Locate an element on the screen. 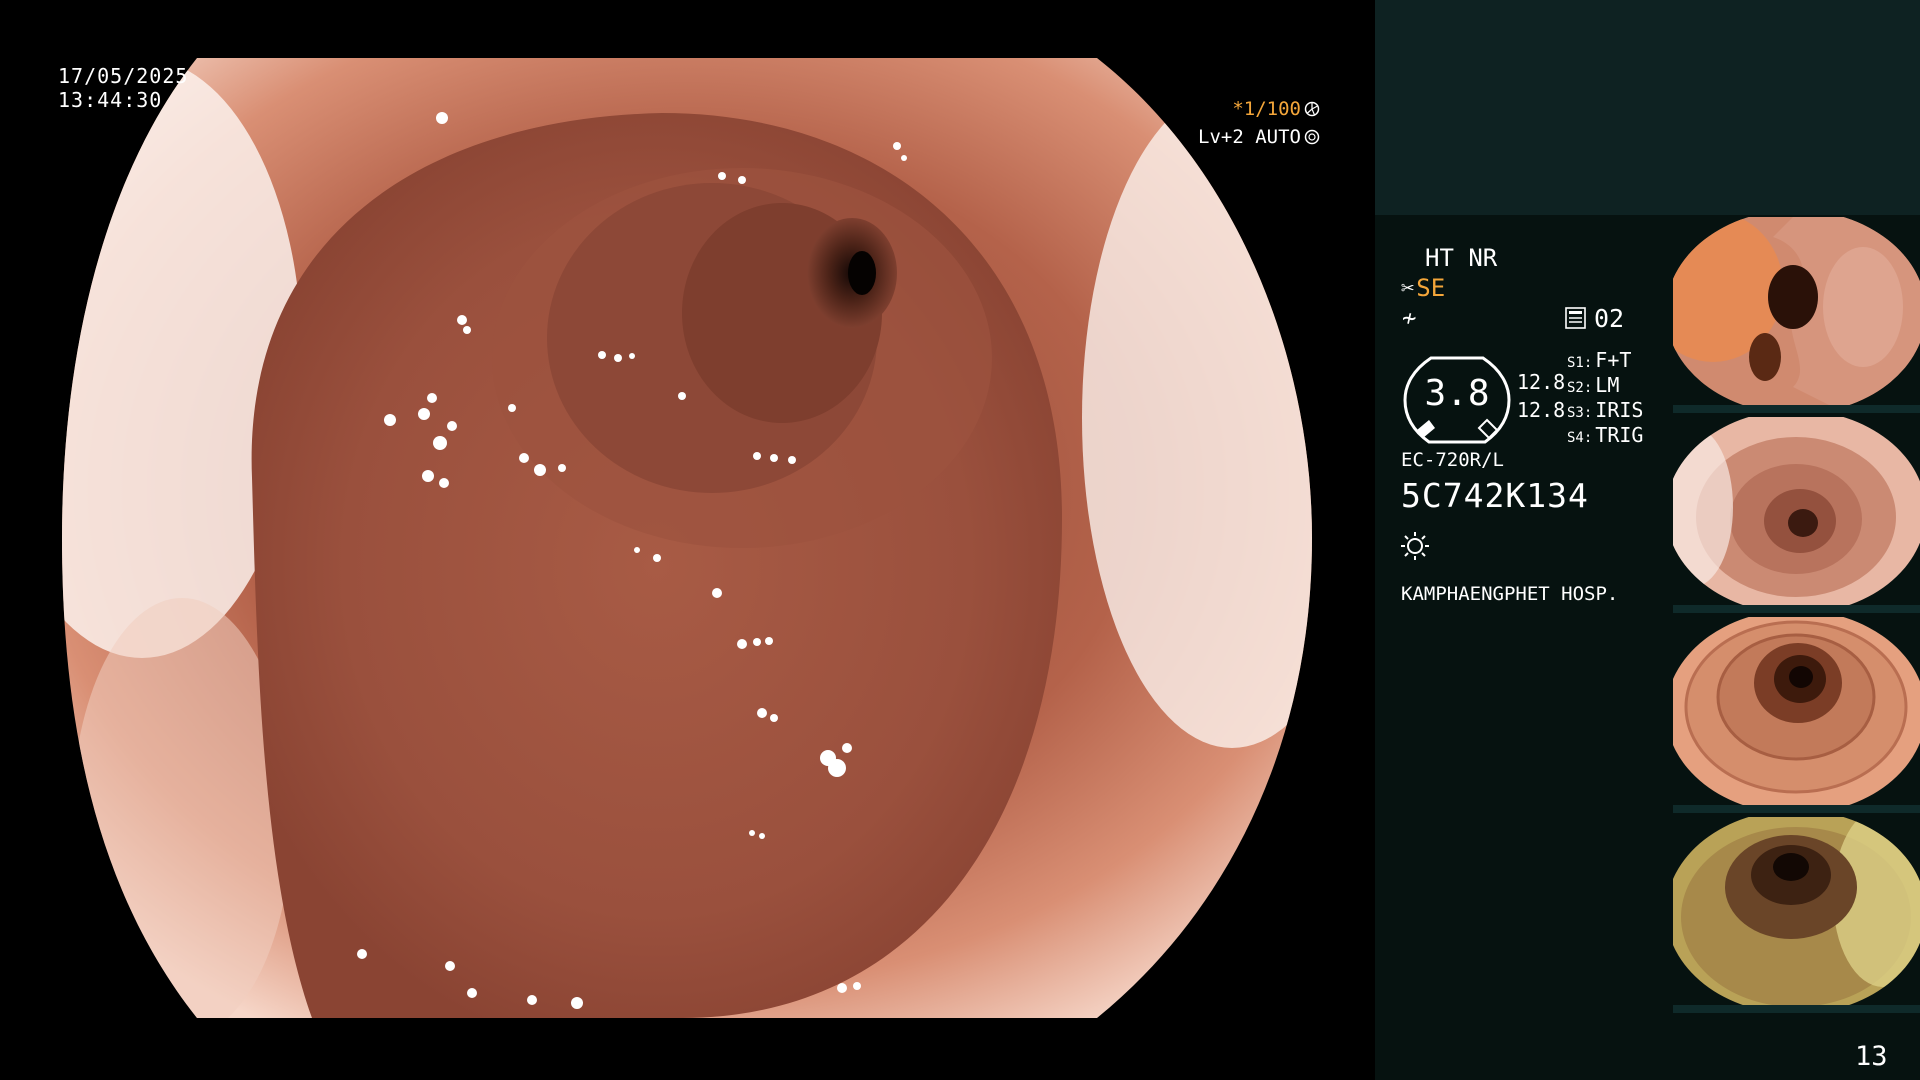  switch-row-2: S2: LM is located at coordinates (1593, 385).